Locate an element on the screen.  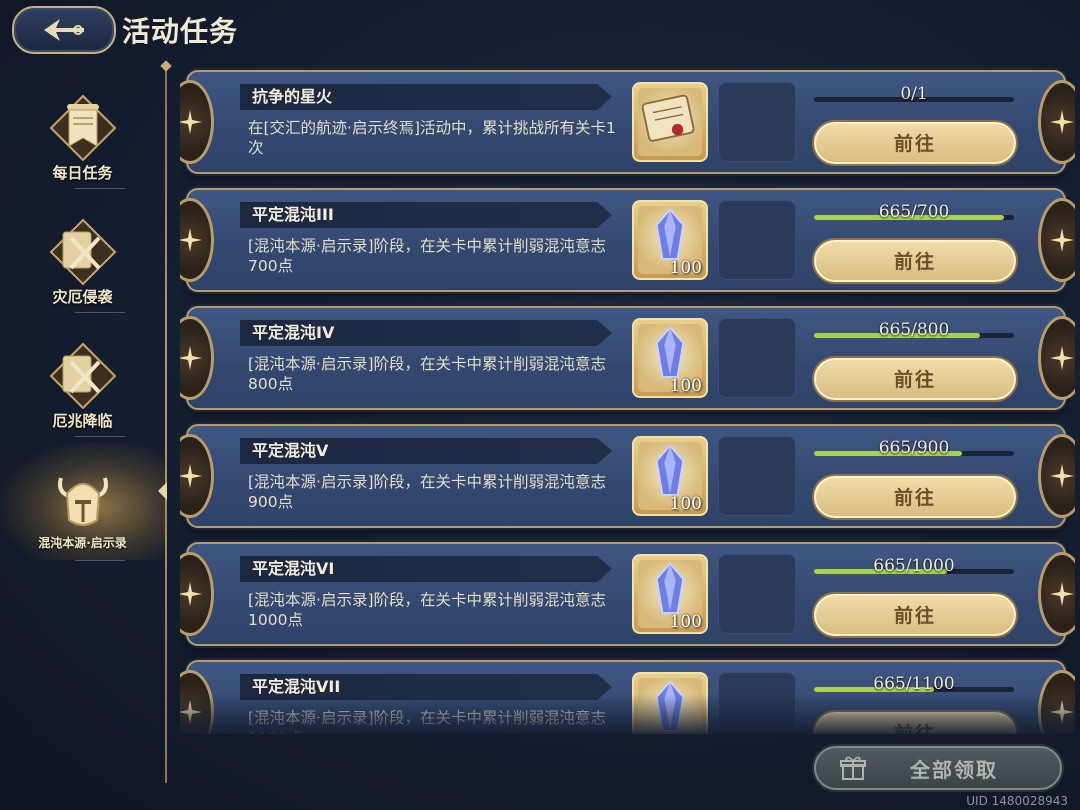
progress-text: 665/1000 is located at coordinates (914, 566).